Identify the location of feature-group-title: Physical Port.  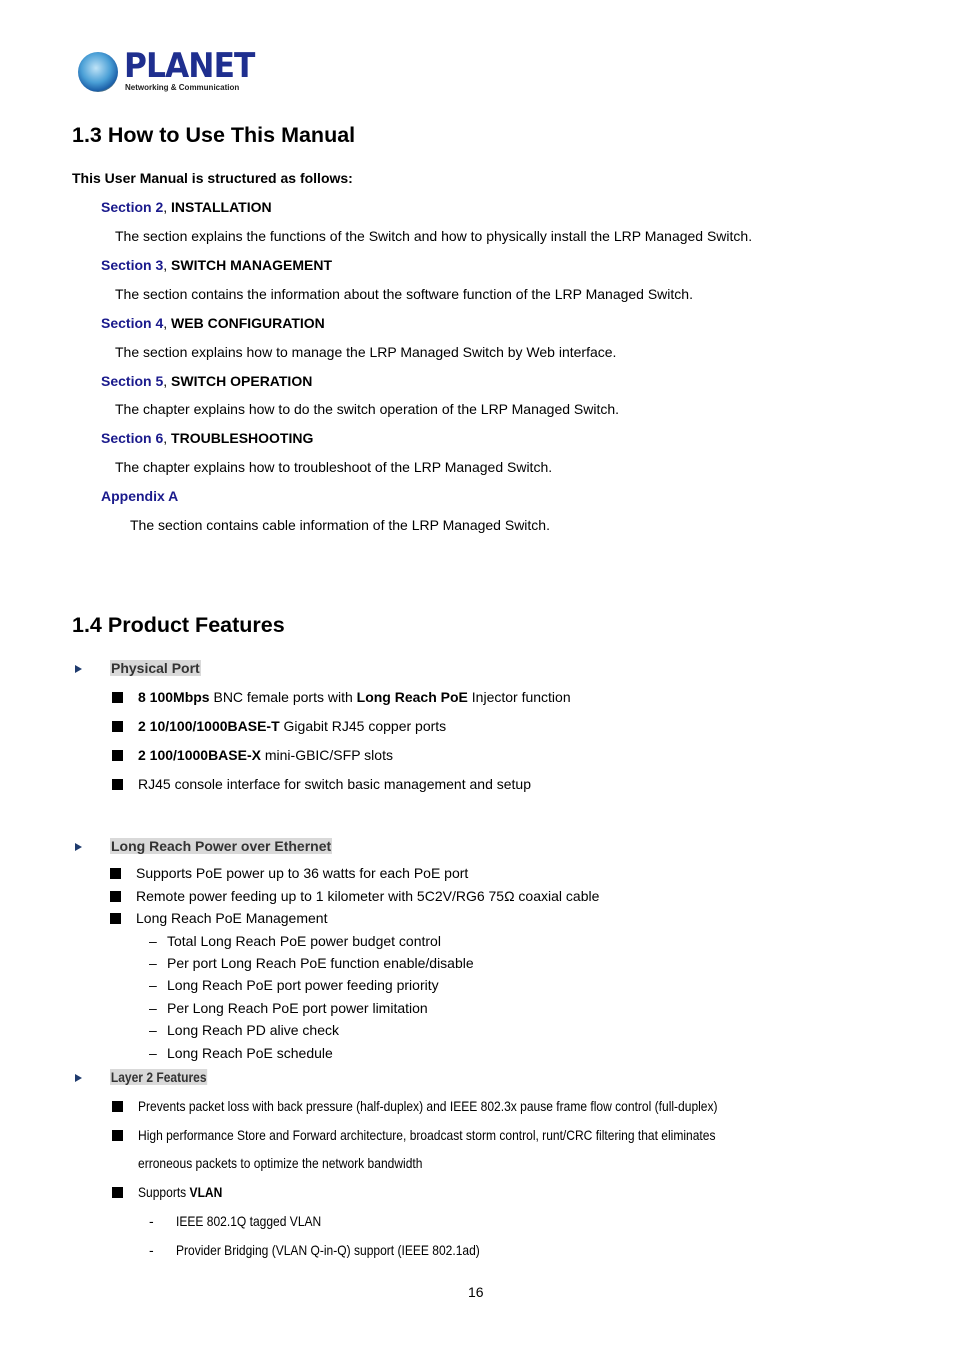
(155, 668).